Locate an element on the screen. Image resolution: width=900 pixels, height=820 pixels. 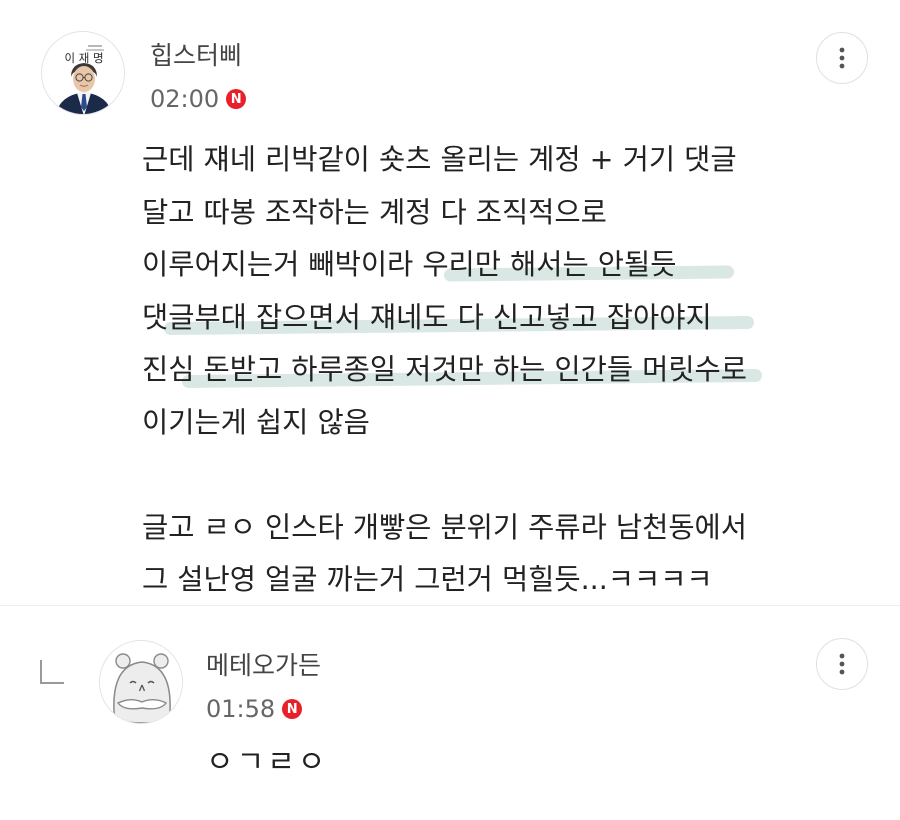
timestamp-row: 02:00 N is located at coordinates (198, 99).